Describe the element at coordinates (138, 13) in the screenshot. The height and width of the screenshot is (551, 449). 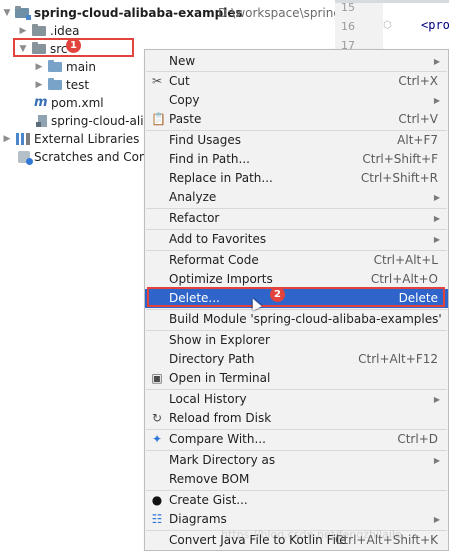
I see `project-name: spring-cloud-alibaba-examples` at that location.